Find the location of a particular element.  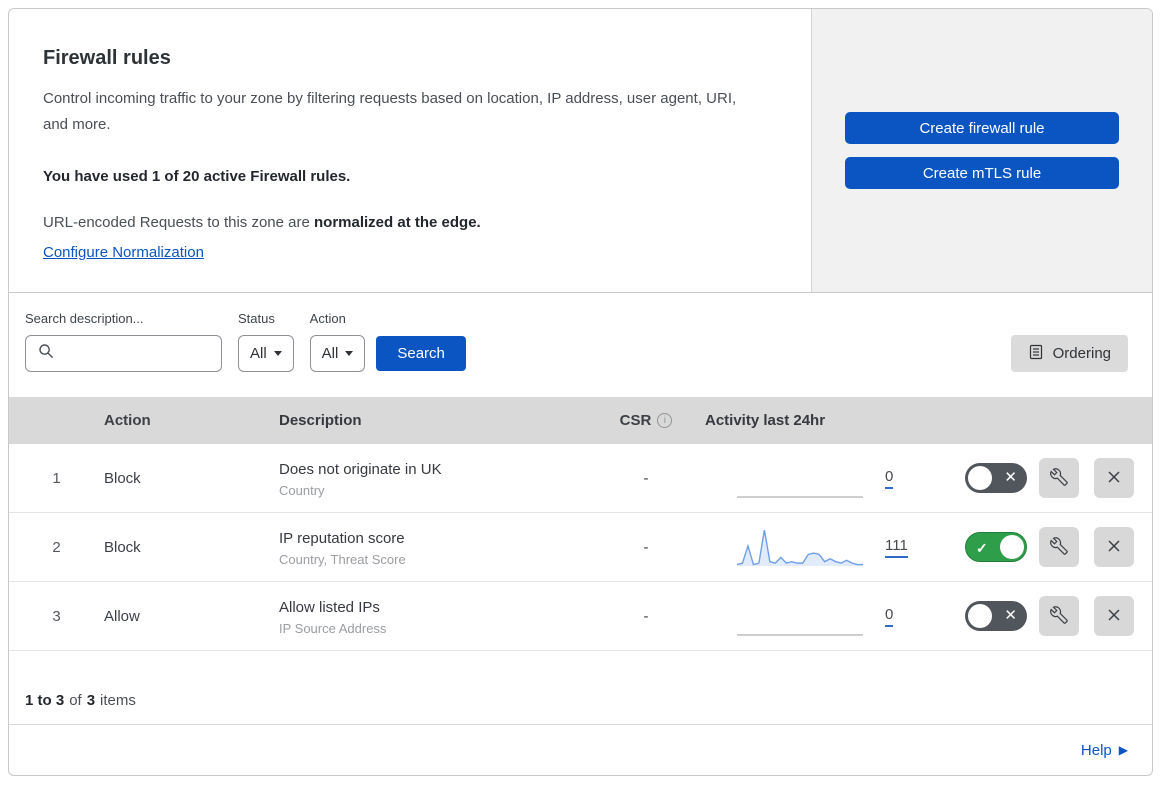

pagination-total: 3 is located at coordinates (91, 700).